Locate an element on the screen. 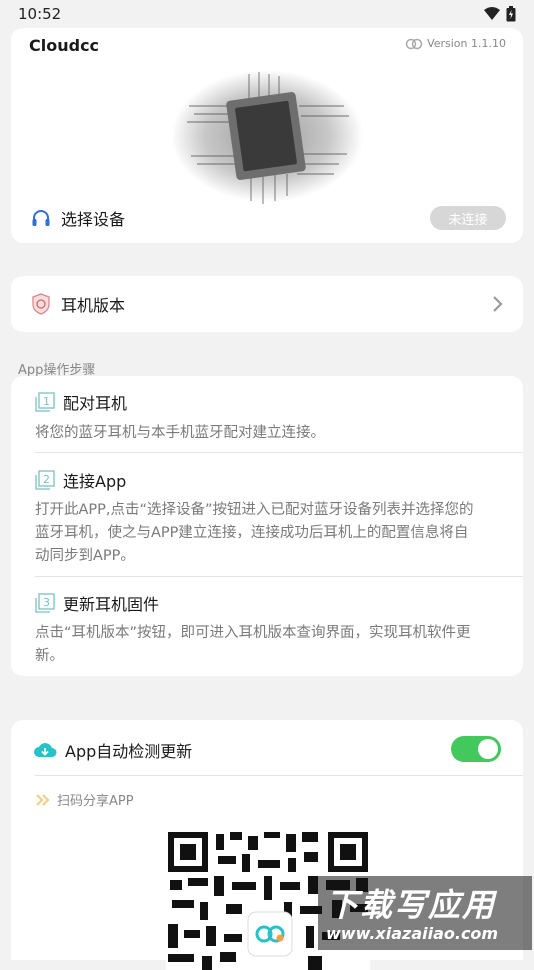 This screenshot has height=970, width=534. auto-update-toggle is located at coordinates (476, 749).